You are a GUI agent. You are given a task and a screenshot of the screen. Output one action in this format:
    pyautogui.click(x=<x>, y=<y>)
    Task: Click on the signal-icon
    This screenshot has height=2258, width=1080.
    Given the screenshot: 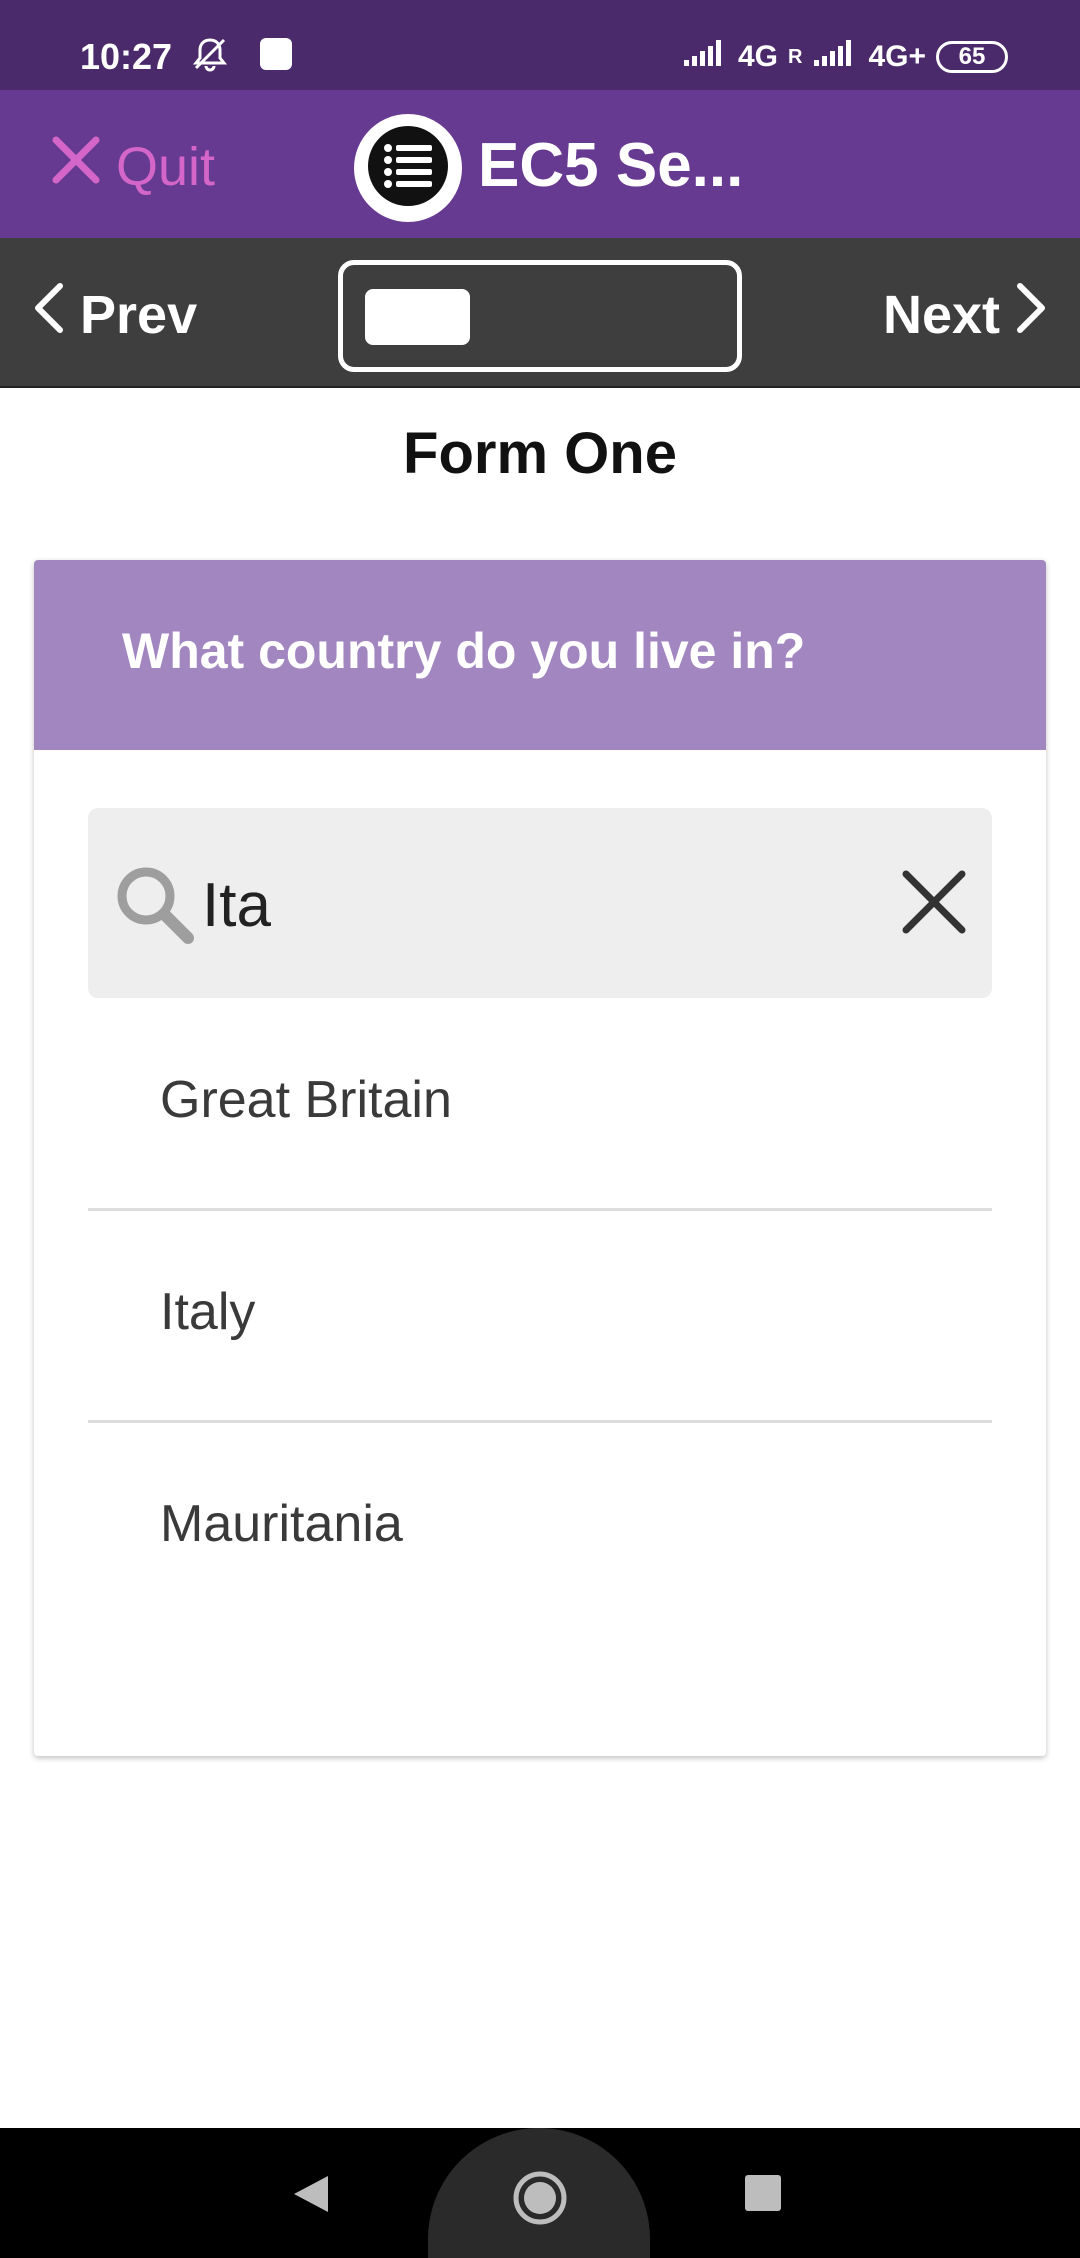 What is the action you would take?
    pyautogui.click(x=705, y=57)
    